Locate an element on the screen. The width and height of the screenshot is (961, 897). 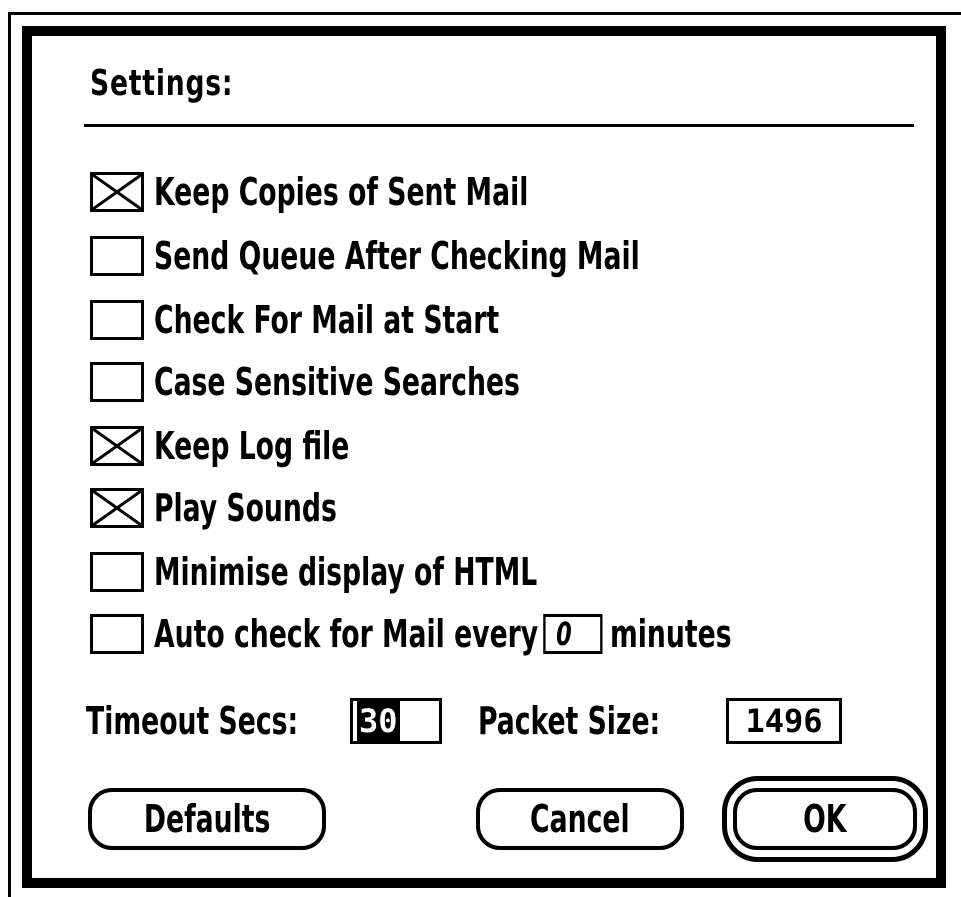
option-label: Keep Copies of Sent Mail is located at coordinates (341, 192).